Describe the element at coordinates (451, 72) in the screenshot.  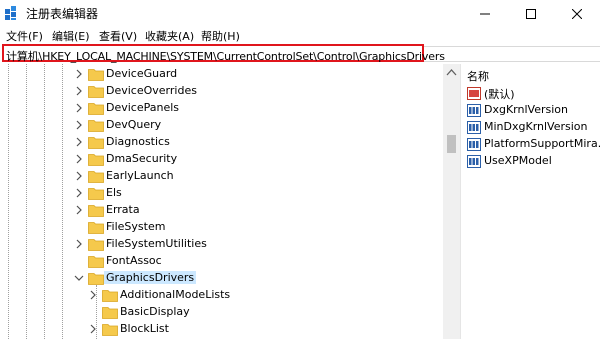
I see `scroll-up-icon` at that location.